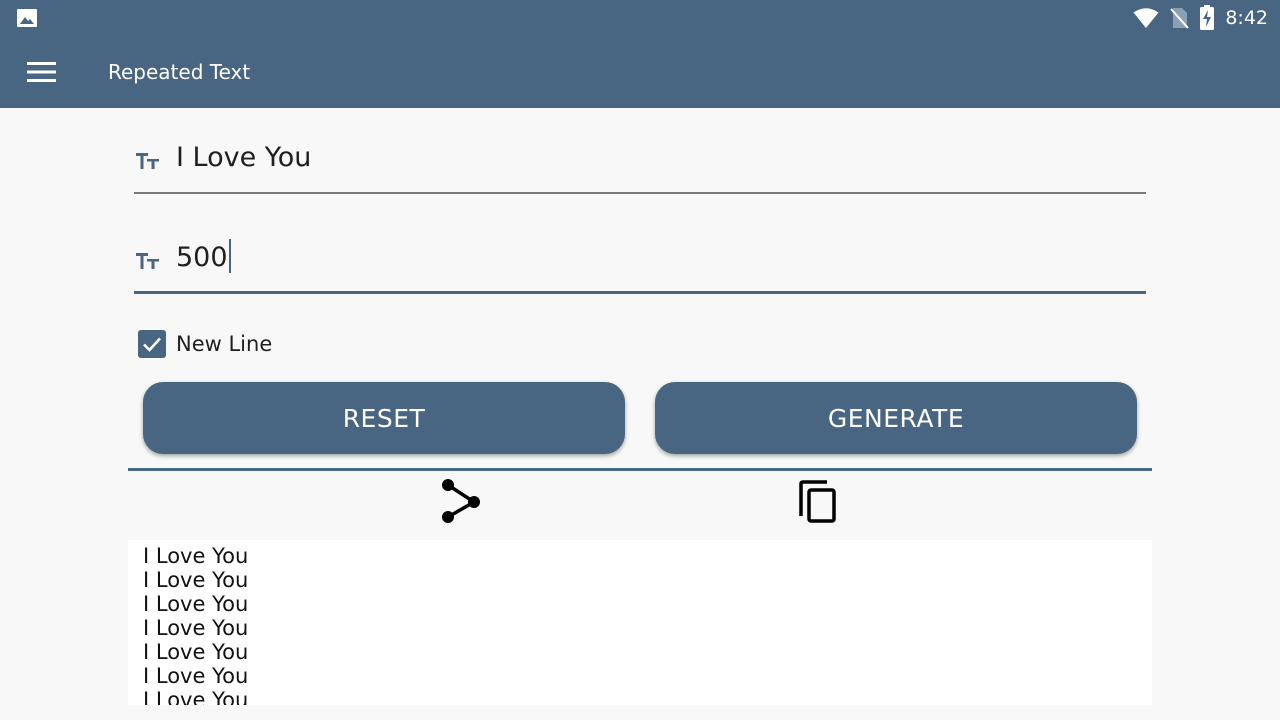 The width and height of the screenshot is (1280, 720). I want to click on text-input-underline, so click(640, 193).